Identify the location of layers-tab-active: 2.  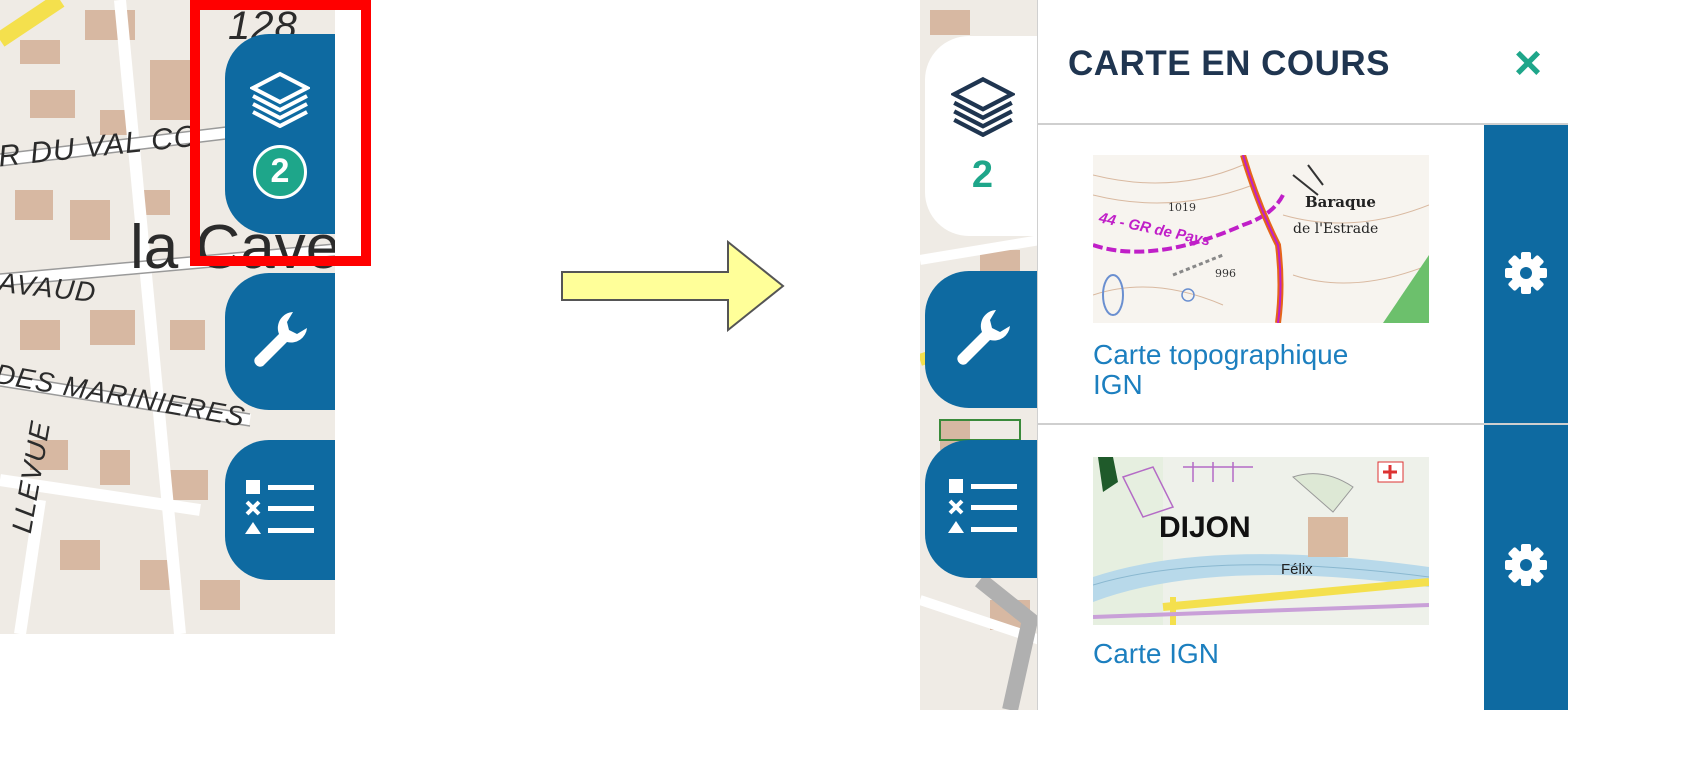
(982, 136).